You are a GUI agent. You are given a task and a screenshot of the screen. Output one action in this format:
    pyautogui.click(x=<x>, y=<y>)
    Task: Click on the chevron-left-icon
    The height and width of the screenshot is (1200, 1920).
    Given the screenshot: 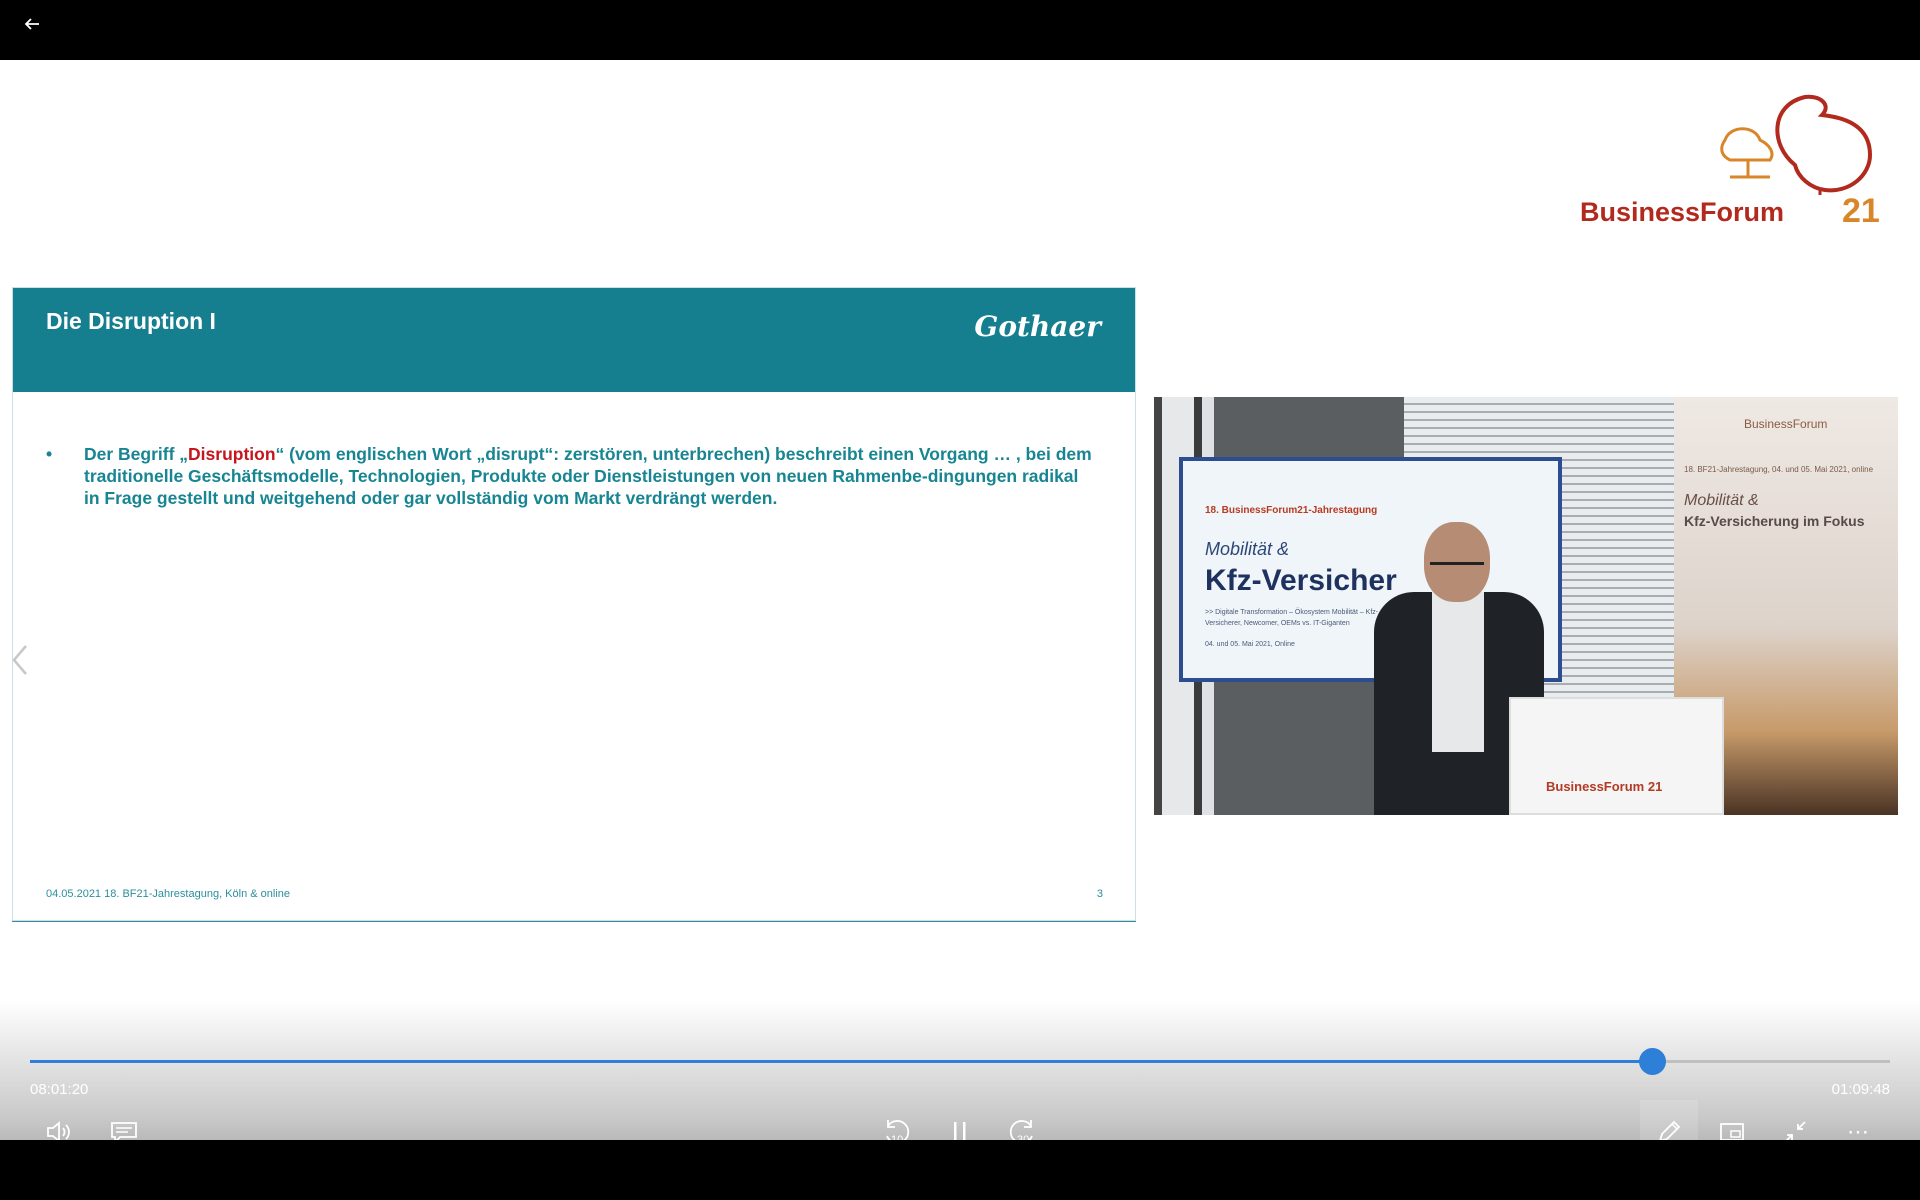 What is the action you would take?
    pyautogui.click(x=19, y=660)
    